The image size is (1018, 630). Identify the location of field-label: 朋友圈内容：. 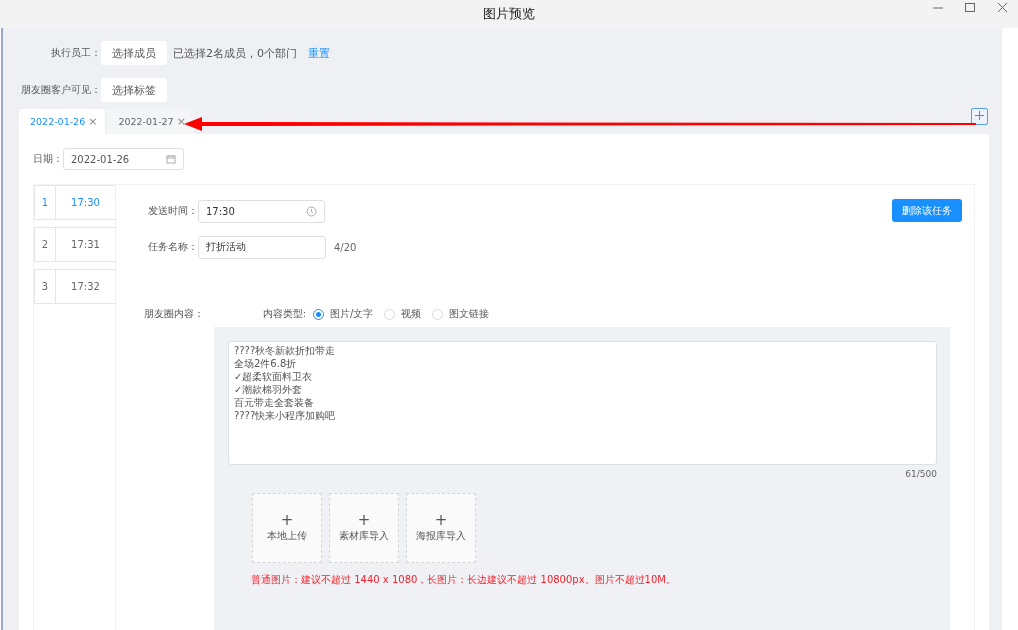
(174, 314).